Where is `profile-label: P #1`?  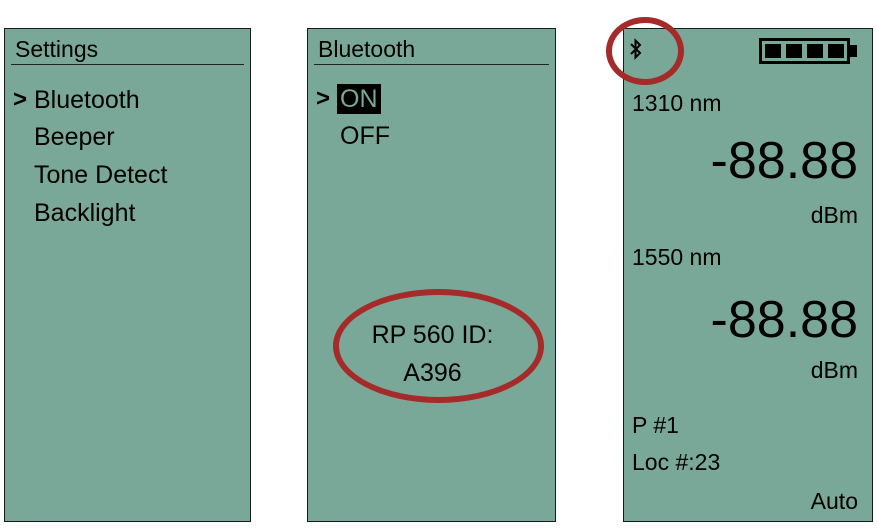 profile-label: P #1 is located at coordinates (655, 425).